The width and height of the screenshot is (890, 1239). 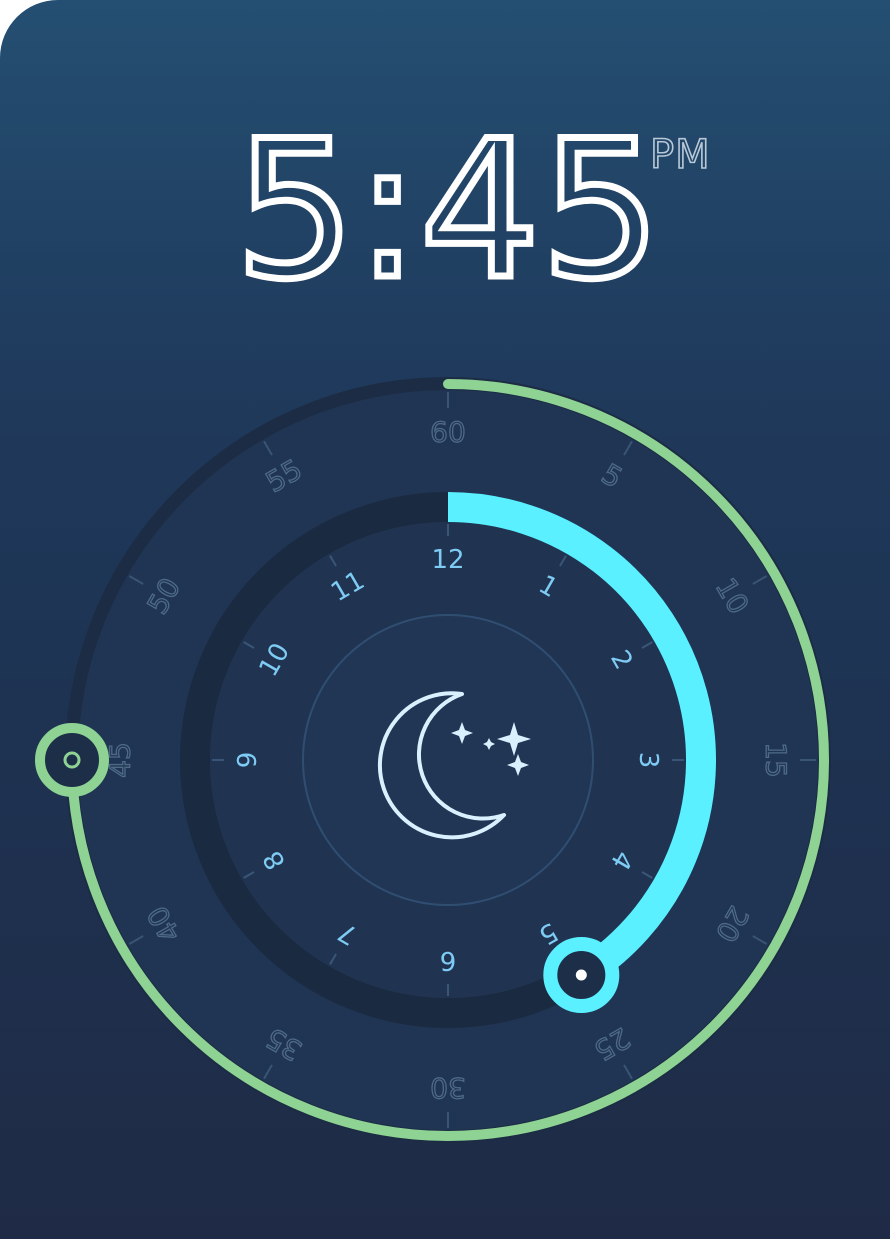 What do you see at coordinates (447, 560) in the screenshot?
I see `hour-label: 12` at bounding box center [447, 560].